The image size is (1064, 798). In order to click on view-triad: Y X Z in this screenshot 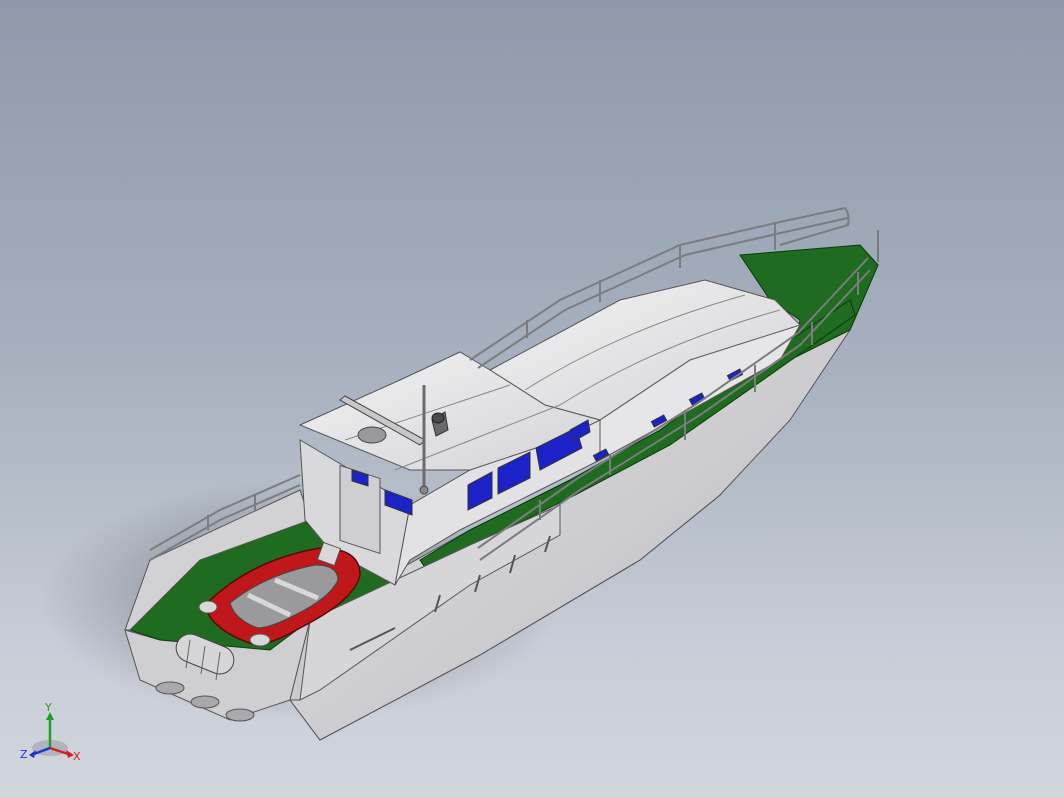, I will do `click(53, 735)`.